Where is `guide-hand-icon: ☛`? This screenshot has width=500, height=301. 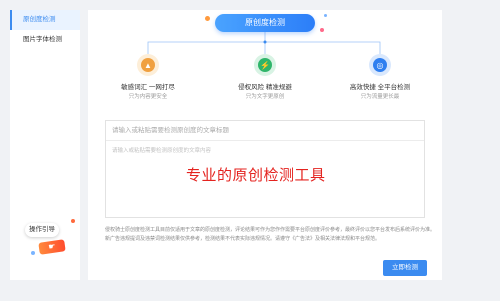 guide-hand-icon: ☛ is located at coordinates (52, 247).